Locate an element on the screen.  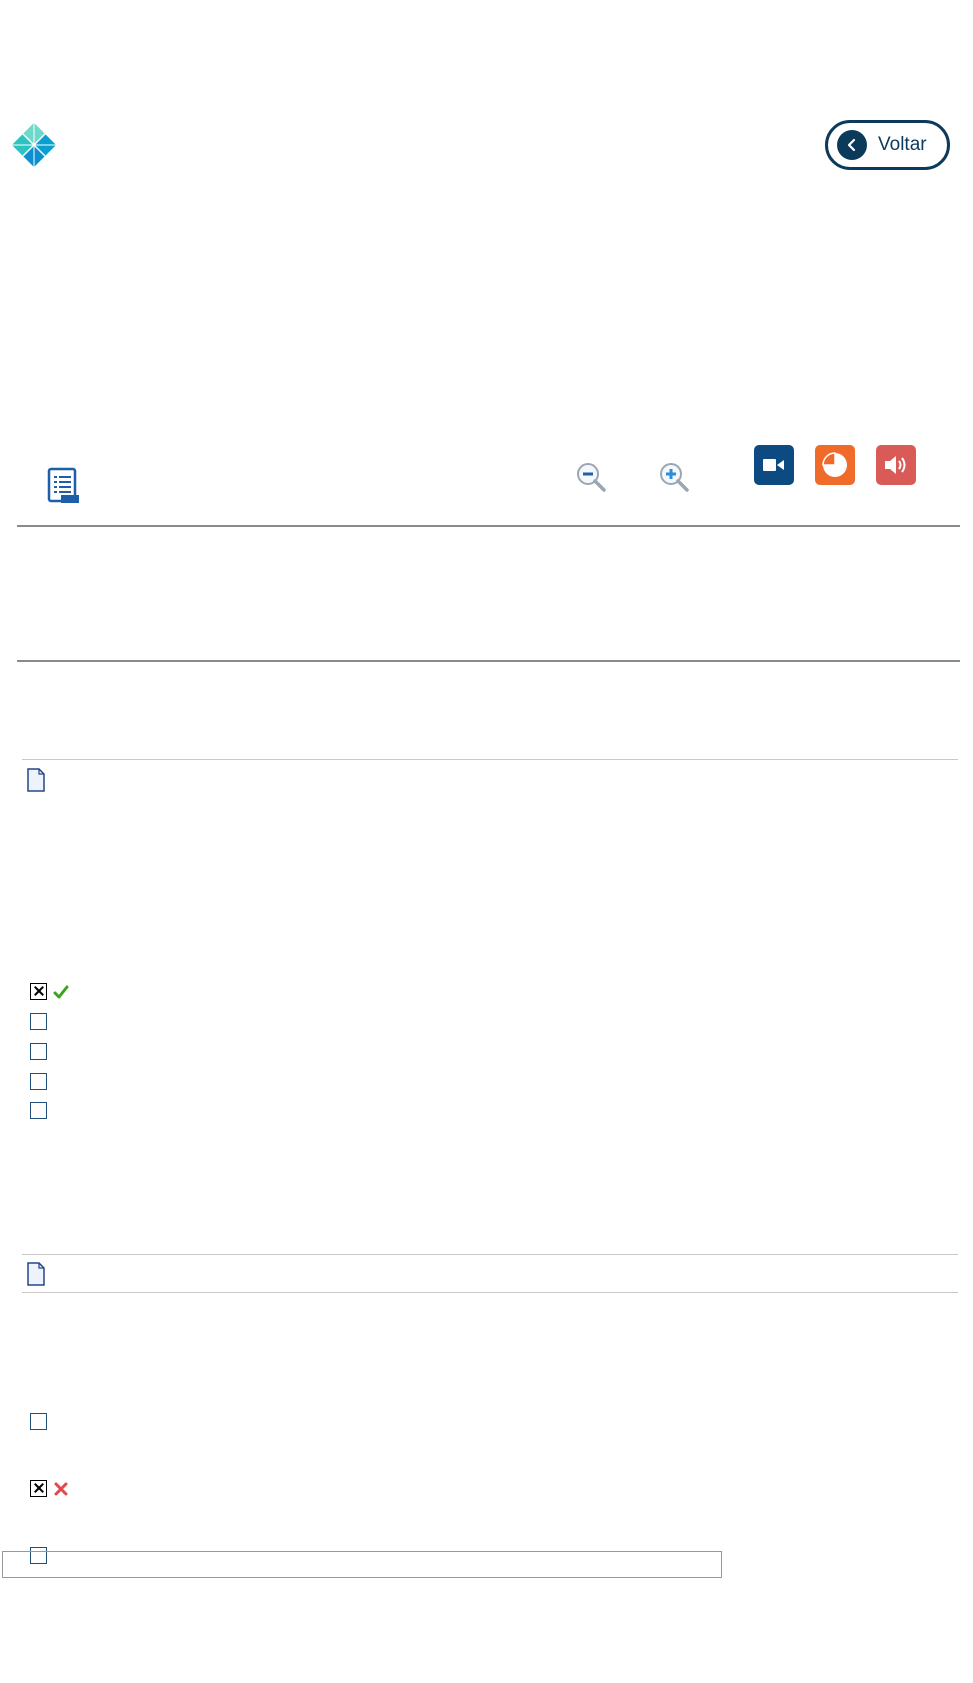
pie-chart-icon is located at coordinates (834, 464).